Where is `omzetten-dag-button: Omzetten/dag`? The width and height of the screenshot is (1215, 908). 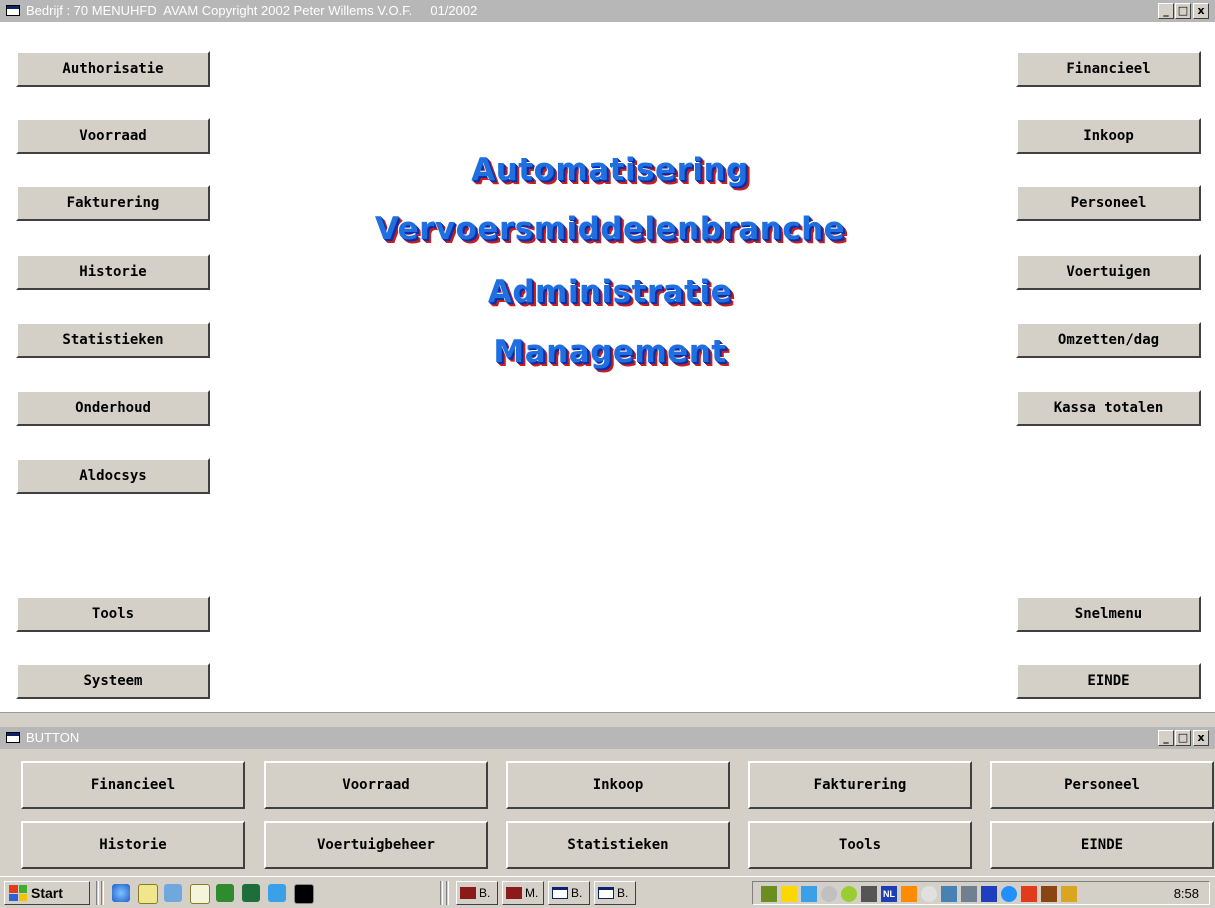
omzetten-dag-button: Omzetten/dag is located at coordinates (1108, 340).